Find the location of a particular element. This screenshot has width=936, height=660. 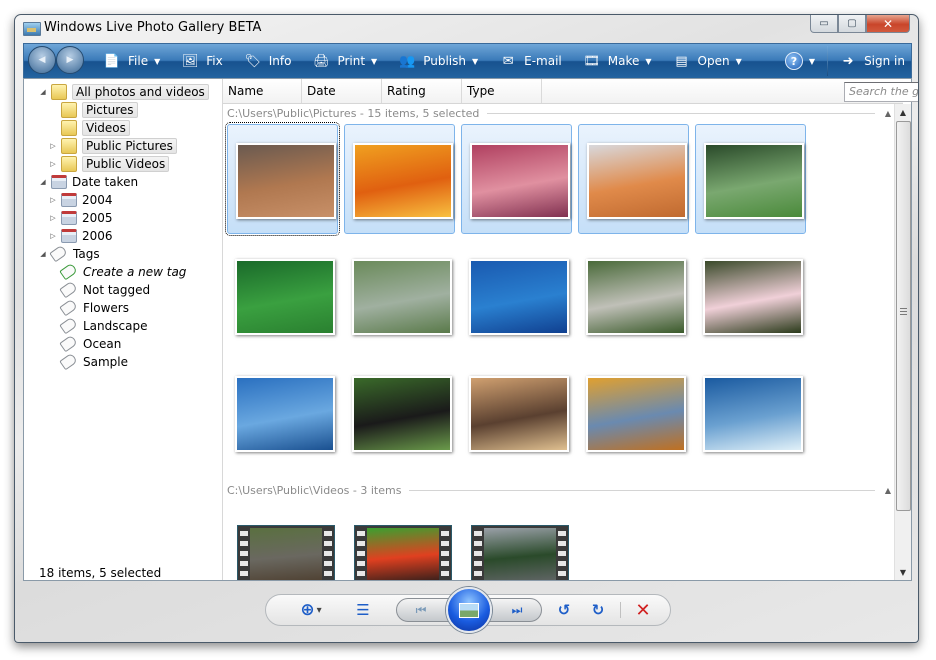

tree-item-sample: Sample is located at coordinates (88, 361).